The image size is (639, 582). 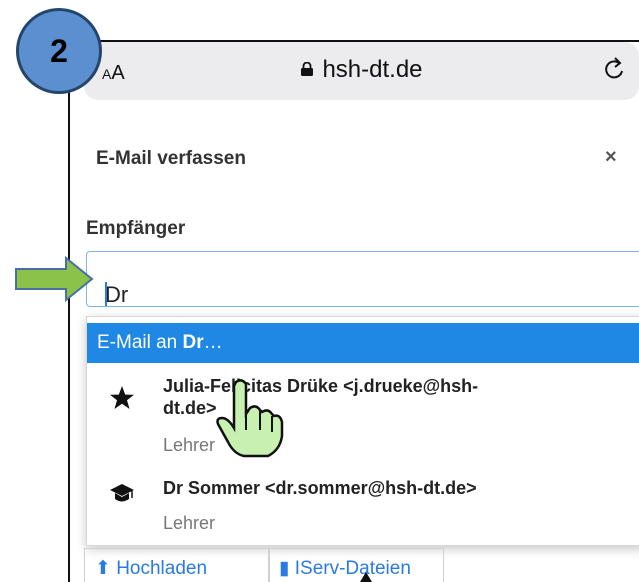 I want to click on text-caret, so click(x=106, y=294).